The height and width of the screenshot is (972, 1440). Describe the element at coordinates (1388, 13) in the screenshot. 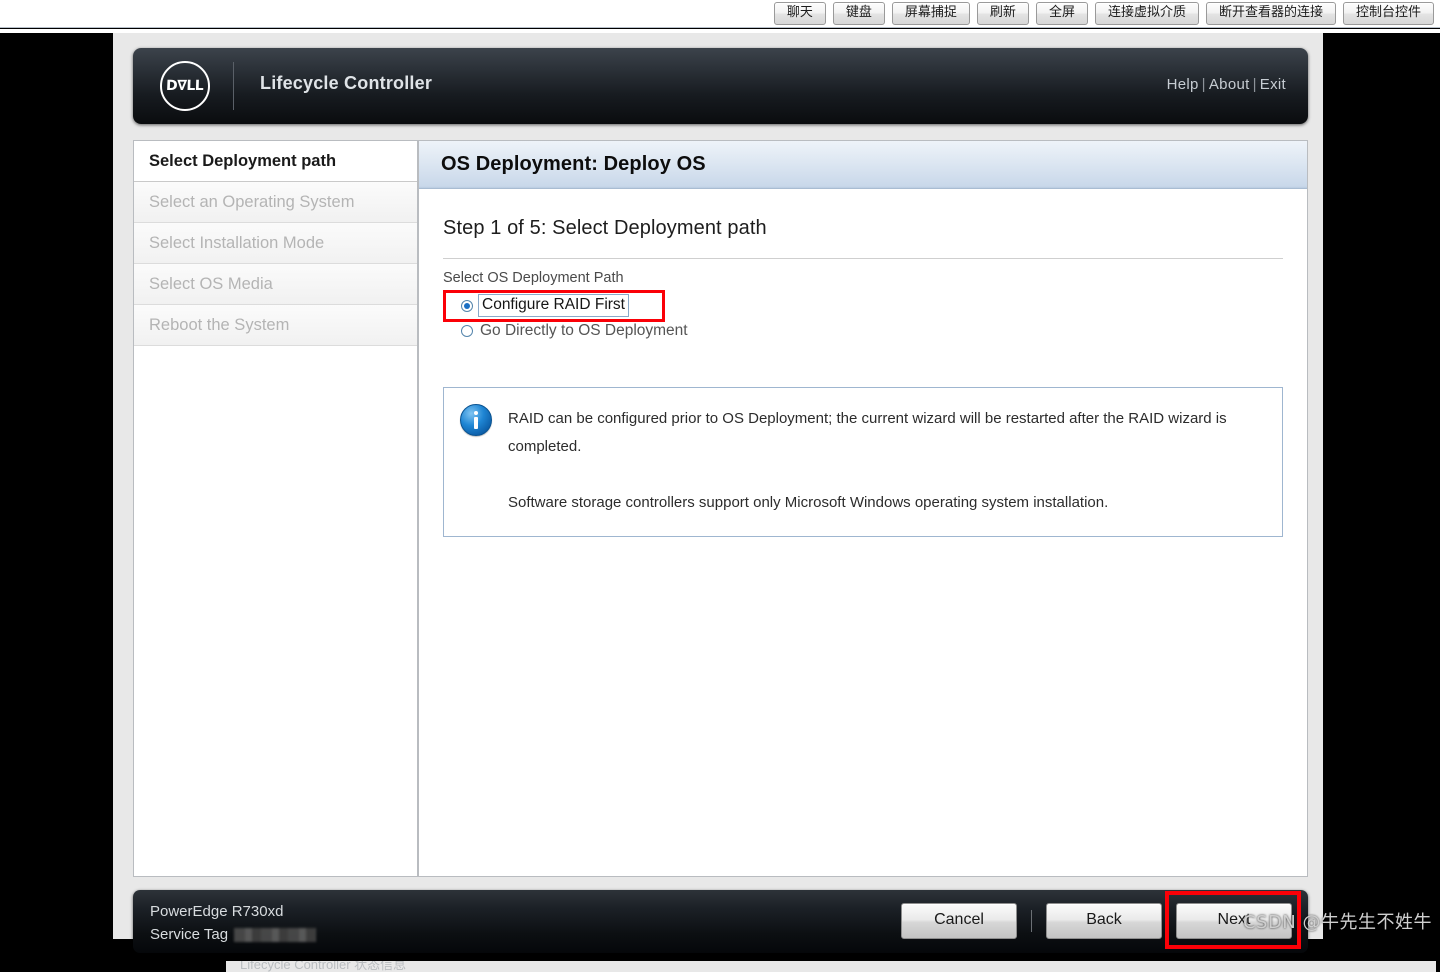

I see `toolbar-button-console-controls: 控制台控件` at that location.